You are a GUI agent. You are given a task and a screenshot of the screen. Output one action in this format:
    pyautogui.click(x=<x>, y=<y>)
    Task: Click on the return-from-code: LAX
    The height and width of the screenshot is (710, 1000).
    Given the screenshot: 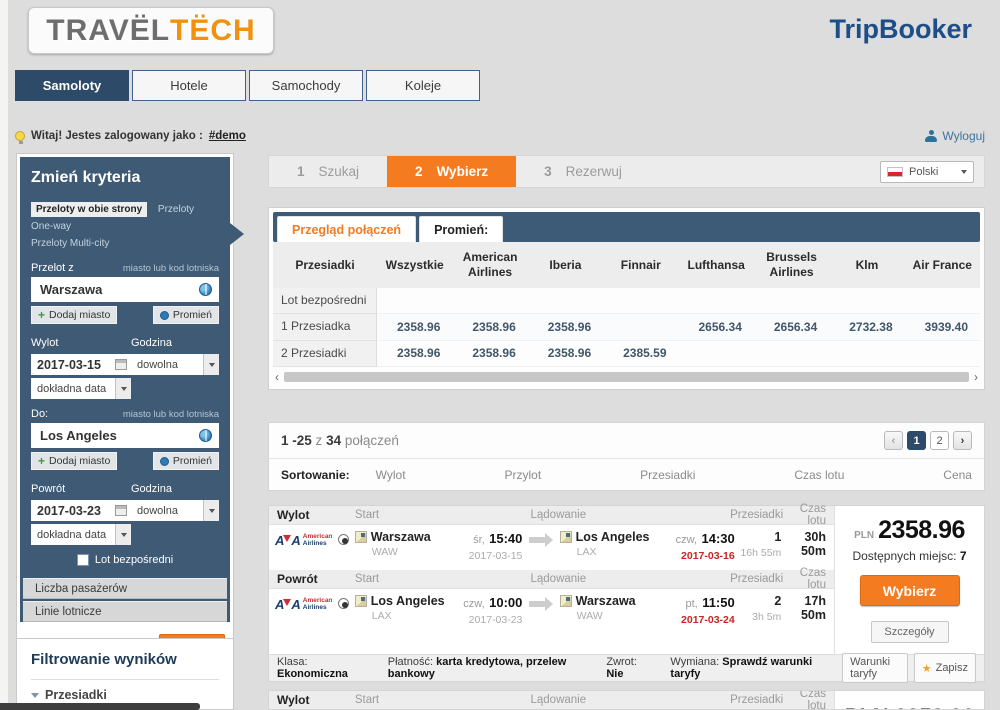 What is the action you would take?
    pyautogui.click(x=381, y=616)
    